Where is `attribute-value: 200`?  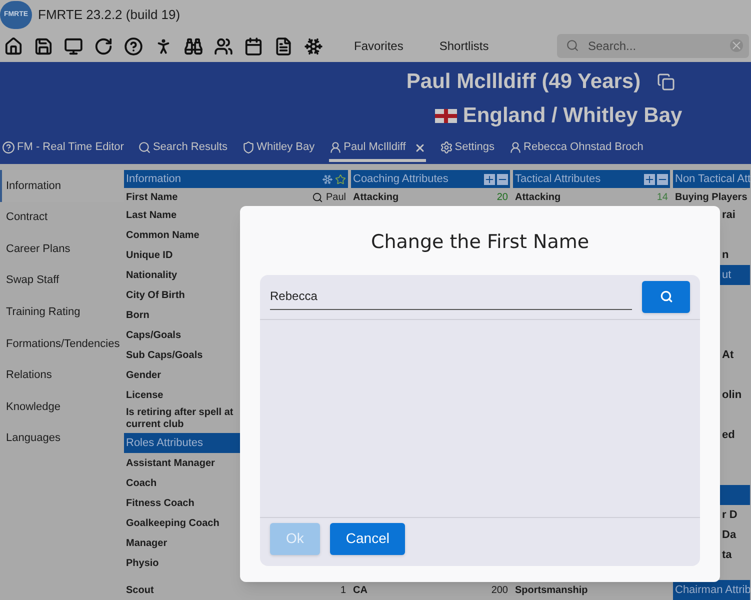
attribute-value: 200 is located at coordinates (499, 591).